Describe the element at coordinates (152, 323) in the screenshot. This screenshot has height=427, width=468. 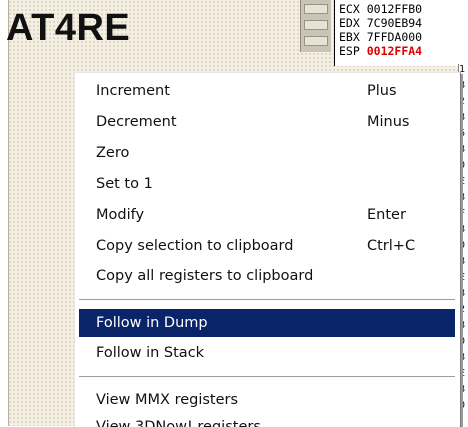
I see `menu-item-label: Follow in Dump` at that location.